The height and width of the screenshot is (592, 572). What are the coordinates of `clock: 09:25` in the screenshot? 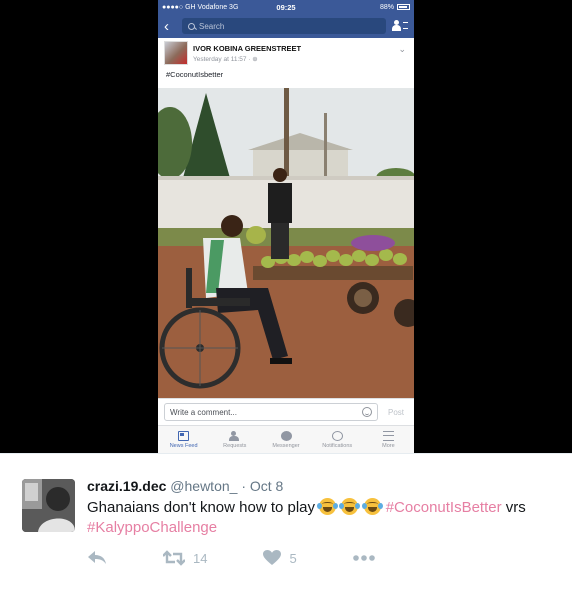 It's located at (286, 7).